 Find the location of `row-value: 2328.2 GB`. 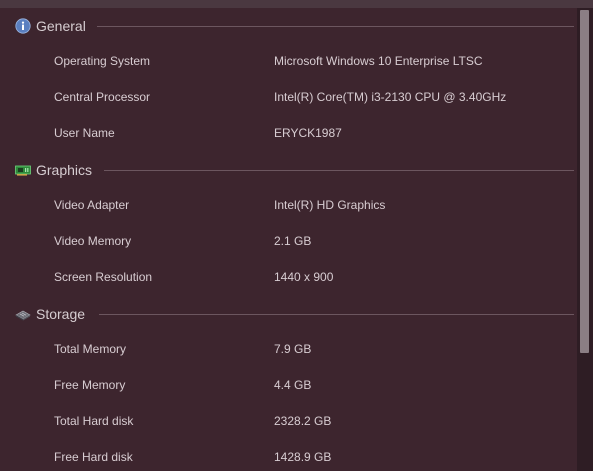

row-value: 2328.2 GB is located at coordinates (303, 421).